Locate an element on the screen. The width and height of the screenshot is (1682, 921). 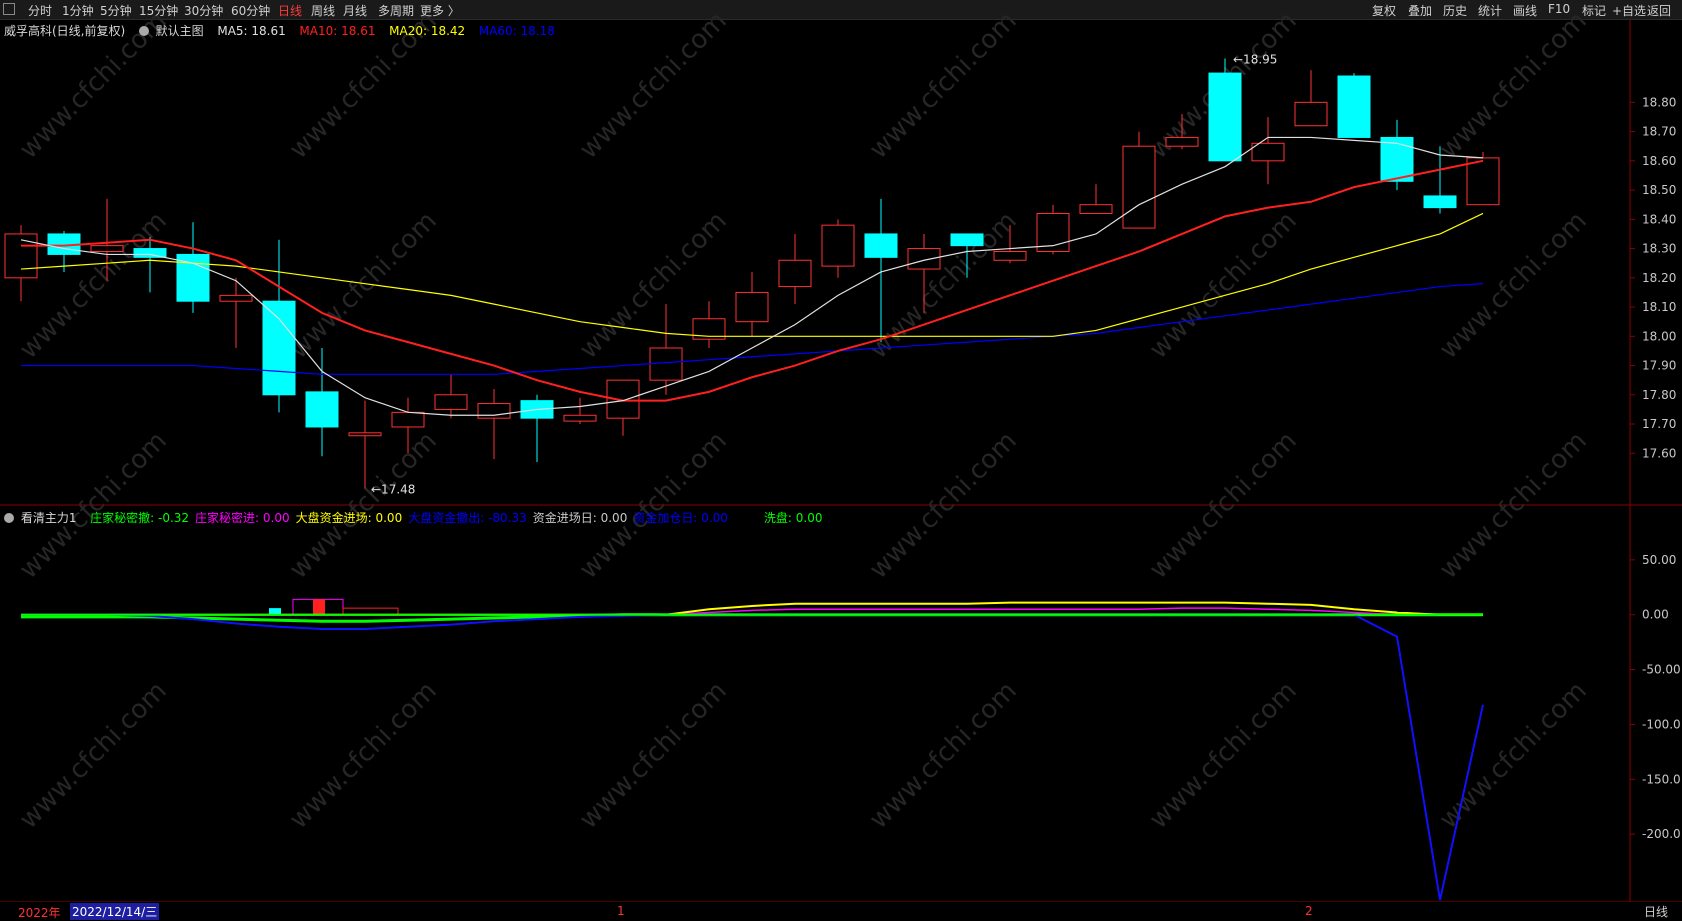
indicator-axis-label: 0.00 is located at coordinates (1655, 615).